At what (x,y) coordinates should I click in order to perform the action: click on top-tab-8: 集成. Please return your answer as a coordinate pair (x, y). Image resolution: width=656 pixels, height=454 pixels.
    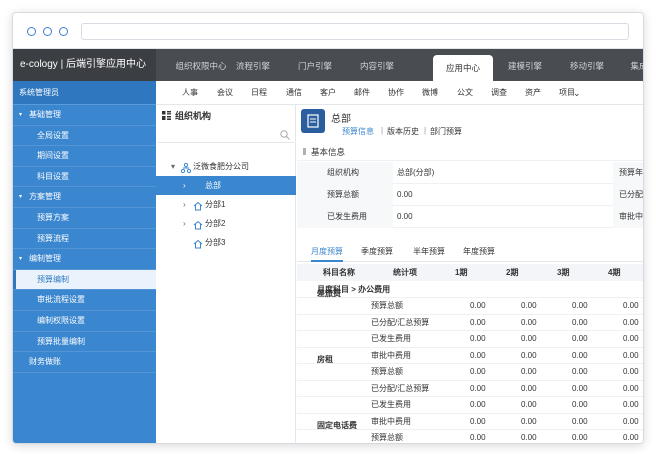
    Looking at the image, I should click on (631, 65).